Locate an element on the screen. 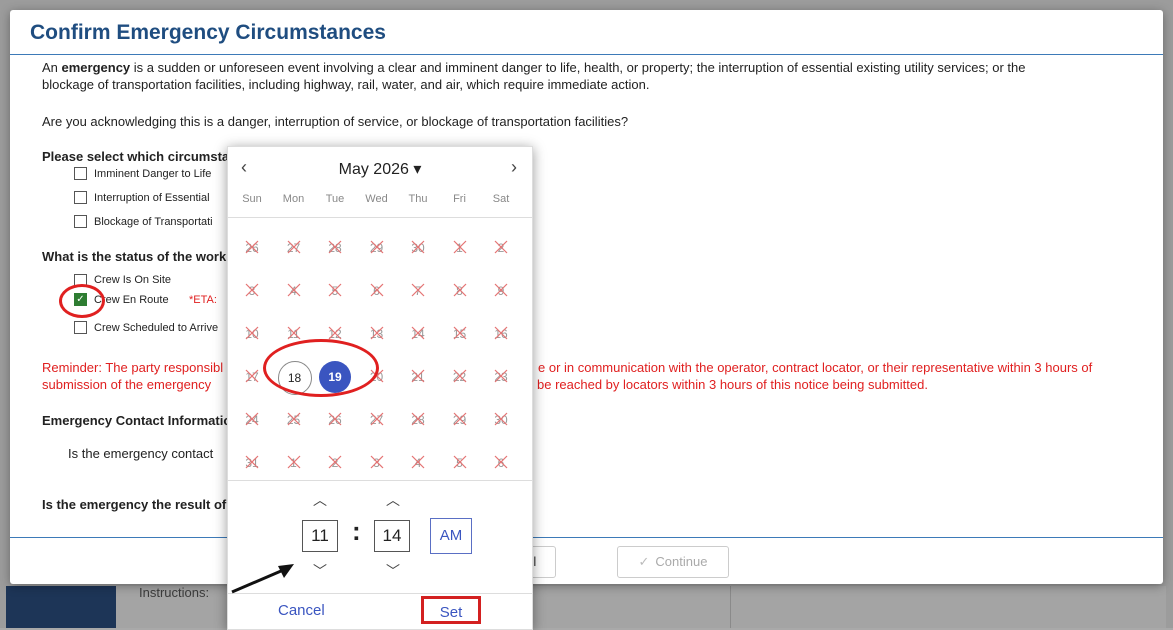 Image resolution: width=1173 pixels, height=630 pixels. calendar-day: 16 is located at coordinates (501, 334).